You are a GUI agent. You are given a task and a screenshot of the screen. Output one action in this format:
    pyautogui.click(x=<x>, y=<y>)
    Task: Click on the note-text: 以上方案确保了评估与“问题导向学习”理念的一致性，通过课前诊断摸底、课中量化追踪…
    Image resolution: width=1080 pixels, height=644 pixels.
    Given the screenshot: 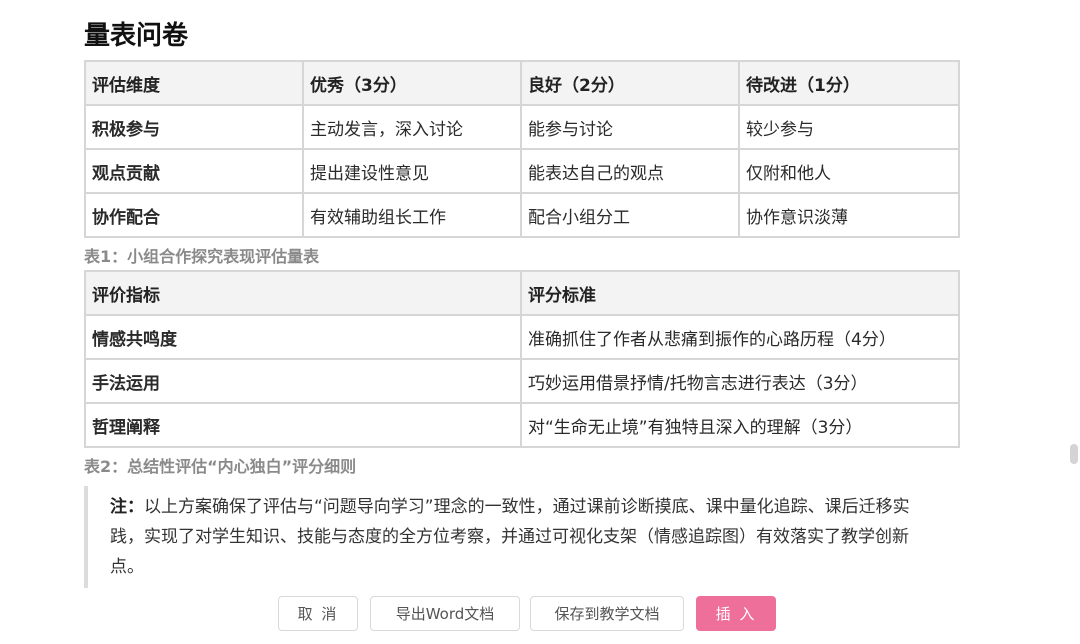 What is the action you would take?
    pyautogui.click(x=510, y=537)
    